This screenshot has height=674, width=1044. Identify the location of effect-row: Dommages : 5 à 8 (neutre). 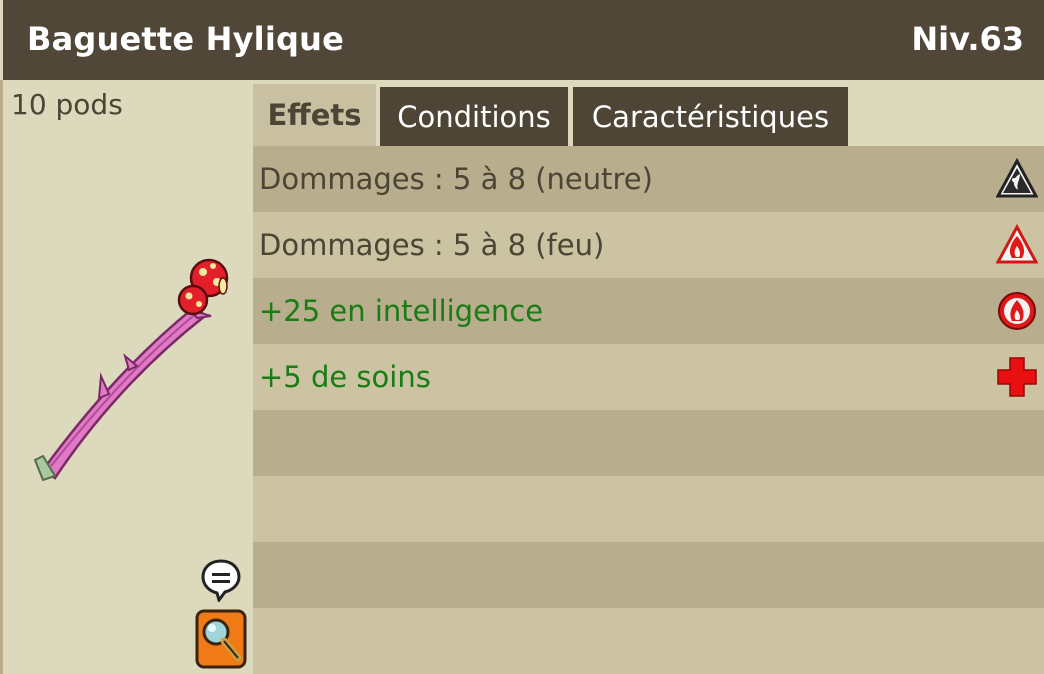
(648, 179).